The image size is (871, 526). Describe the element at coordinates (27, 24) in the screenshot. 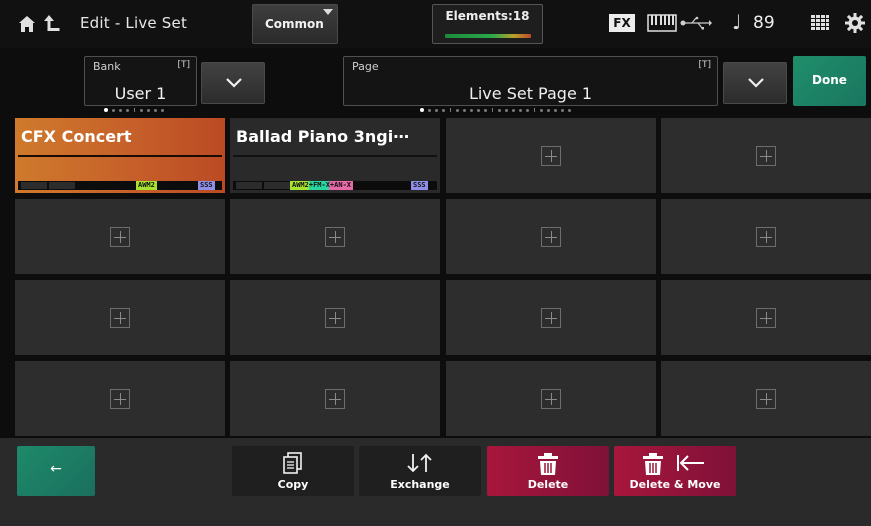

I see `home-icon` at that location.